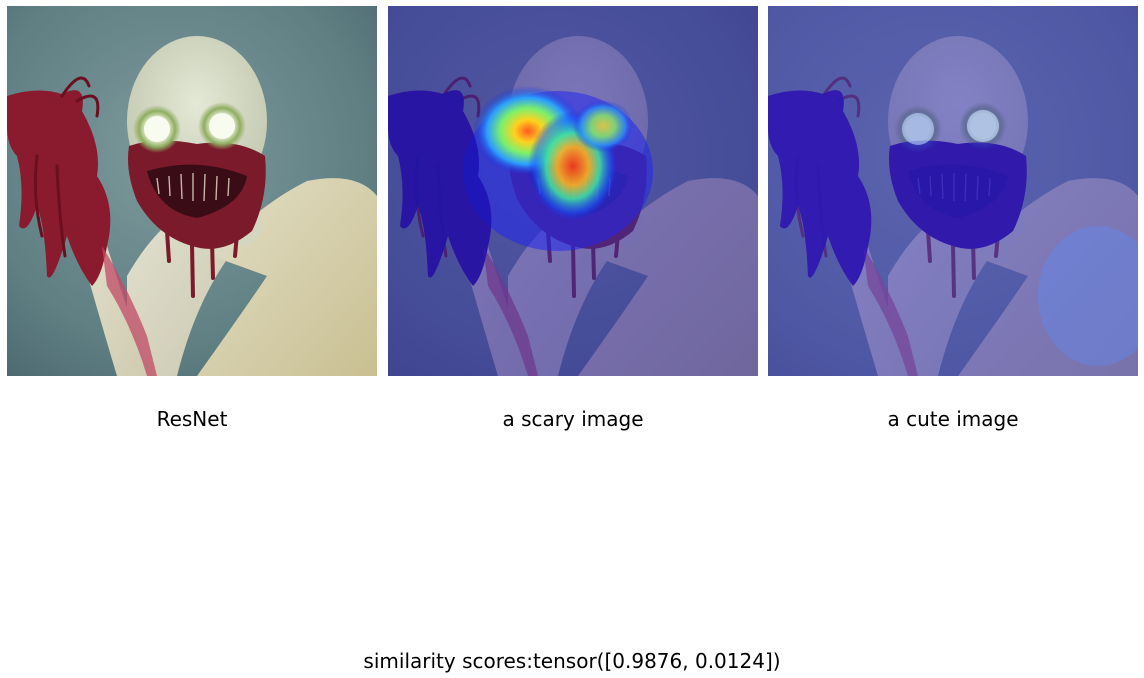 The height and width of the screenshot is (678, 1144). What do you see at coordinates (953, 419) in the screenshot?
I see `panel-caption: a cute image` at bounding box center [953, 419].